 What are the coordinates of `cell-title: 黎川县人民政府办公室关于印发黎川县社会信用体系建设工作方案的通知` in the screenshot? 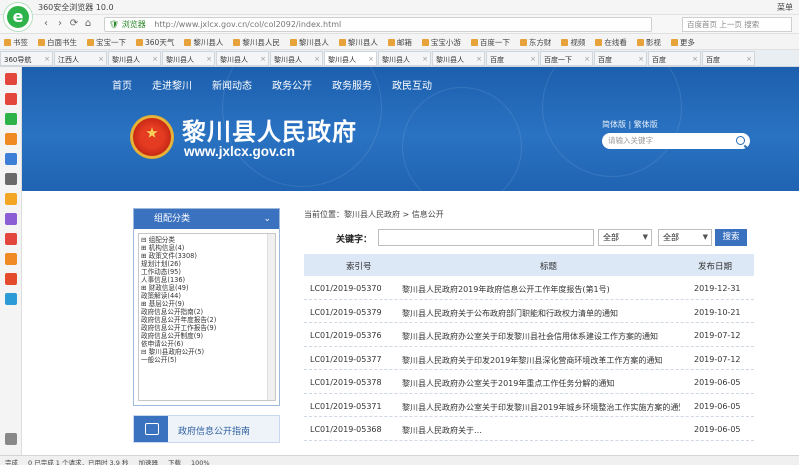 It's located at (541, 336).